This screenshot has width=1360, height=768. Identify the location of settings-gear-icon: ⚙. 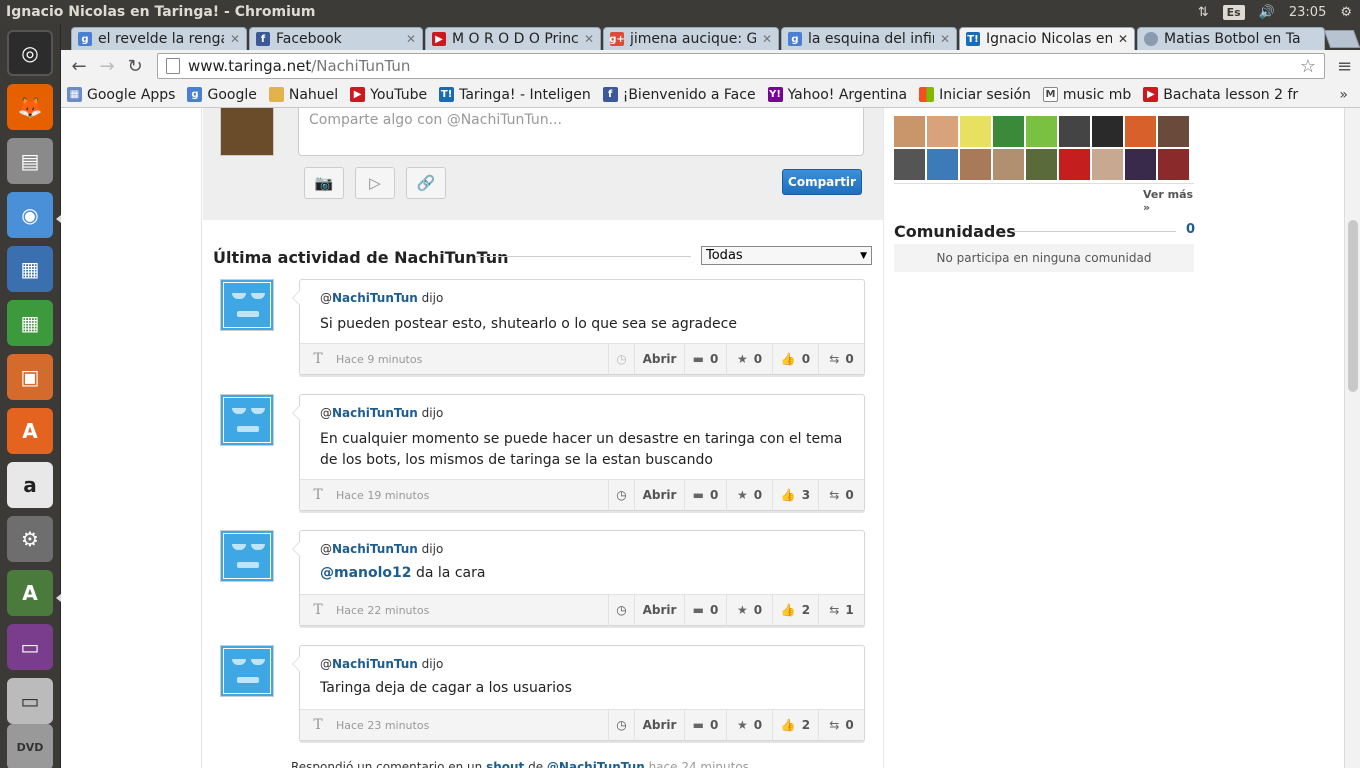
(1346, 12).